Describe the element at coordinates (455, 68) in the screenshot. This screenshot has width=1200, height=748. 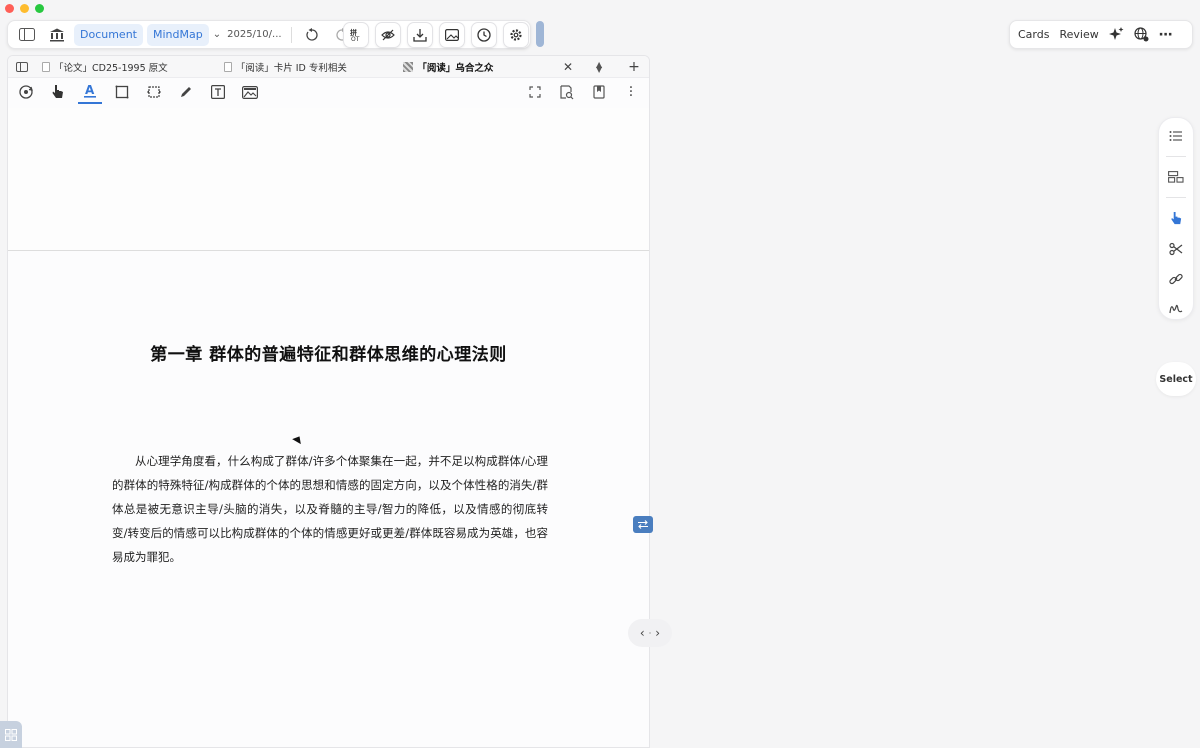
I see `tab-label: 「阅读」乌合之众` at that location.